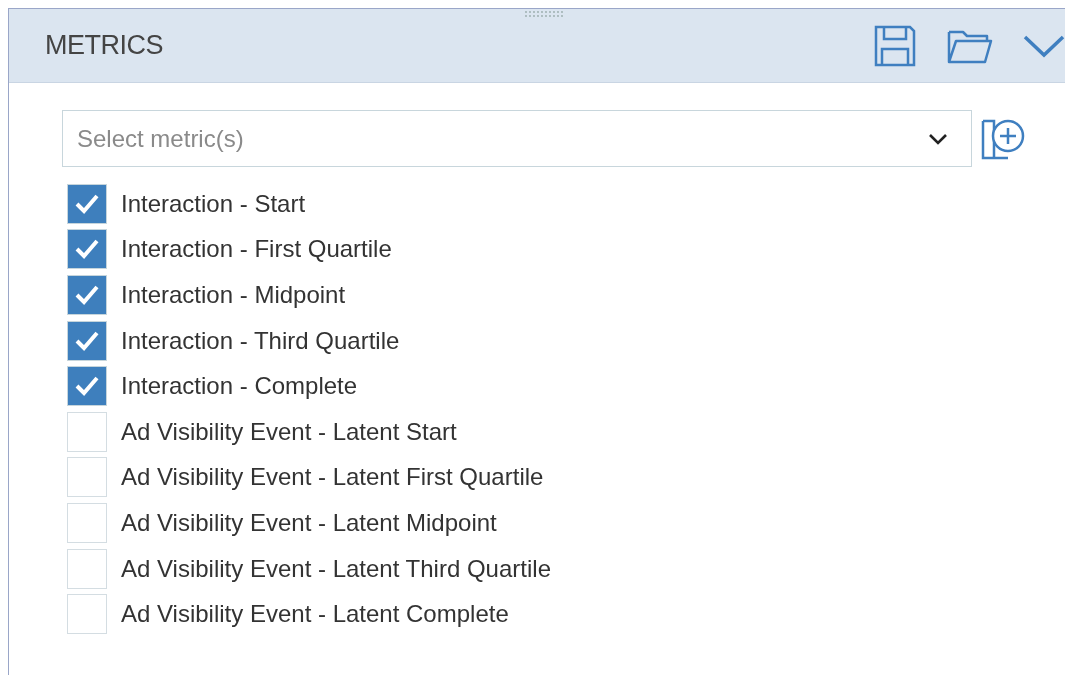  Describe the element at coordinates (938, 139) in the screenshot. I see `chevron-down-icon` at that location.